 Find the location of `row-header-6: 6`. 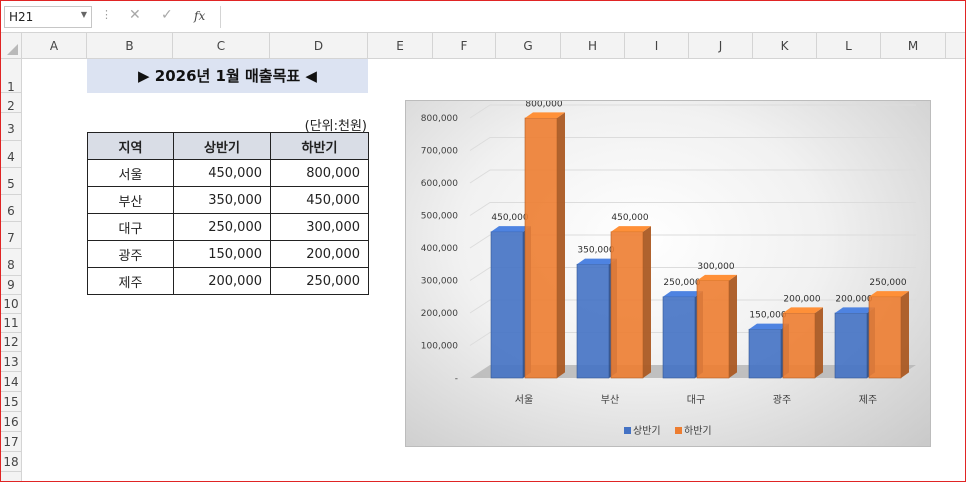

row-header-6: 6 is located at coordinates (11, 208).